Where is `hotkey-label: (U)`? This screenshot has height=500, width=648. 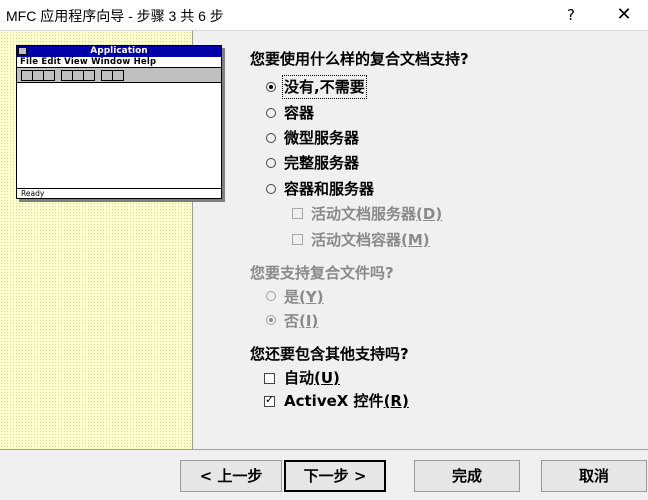
hotkey-label: (U) is located at coordinates (327, 378).